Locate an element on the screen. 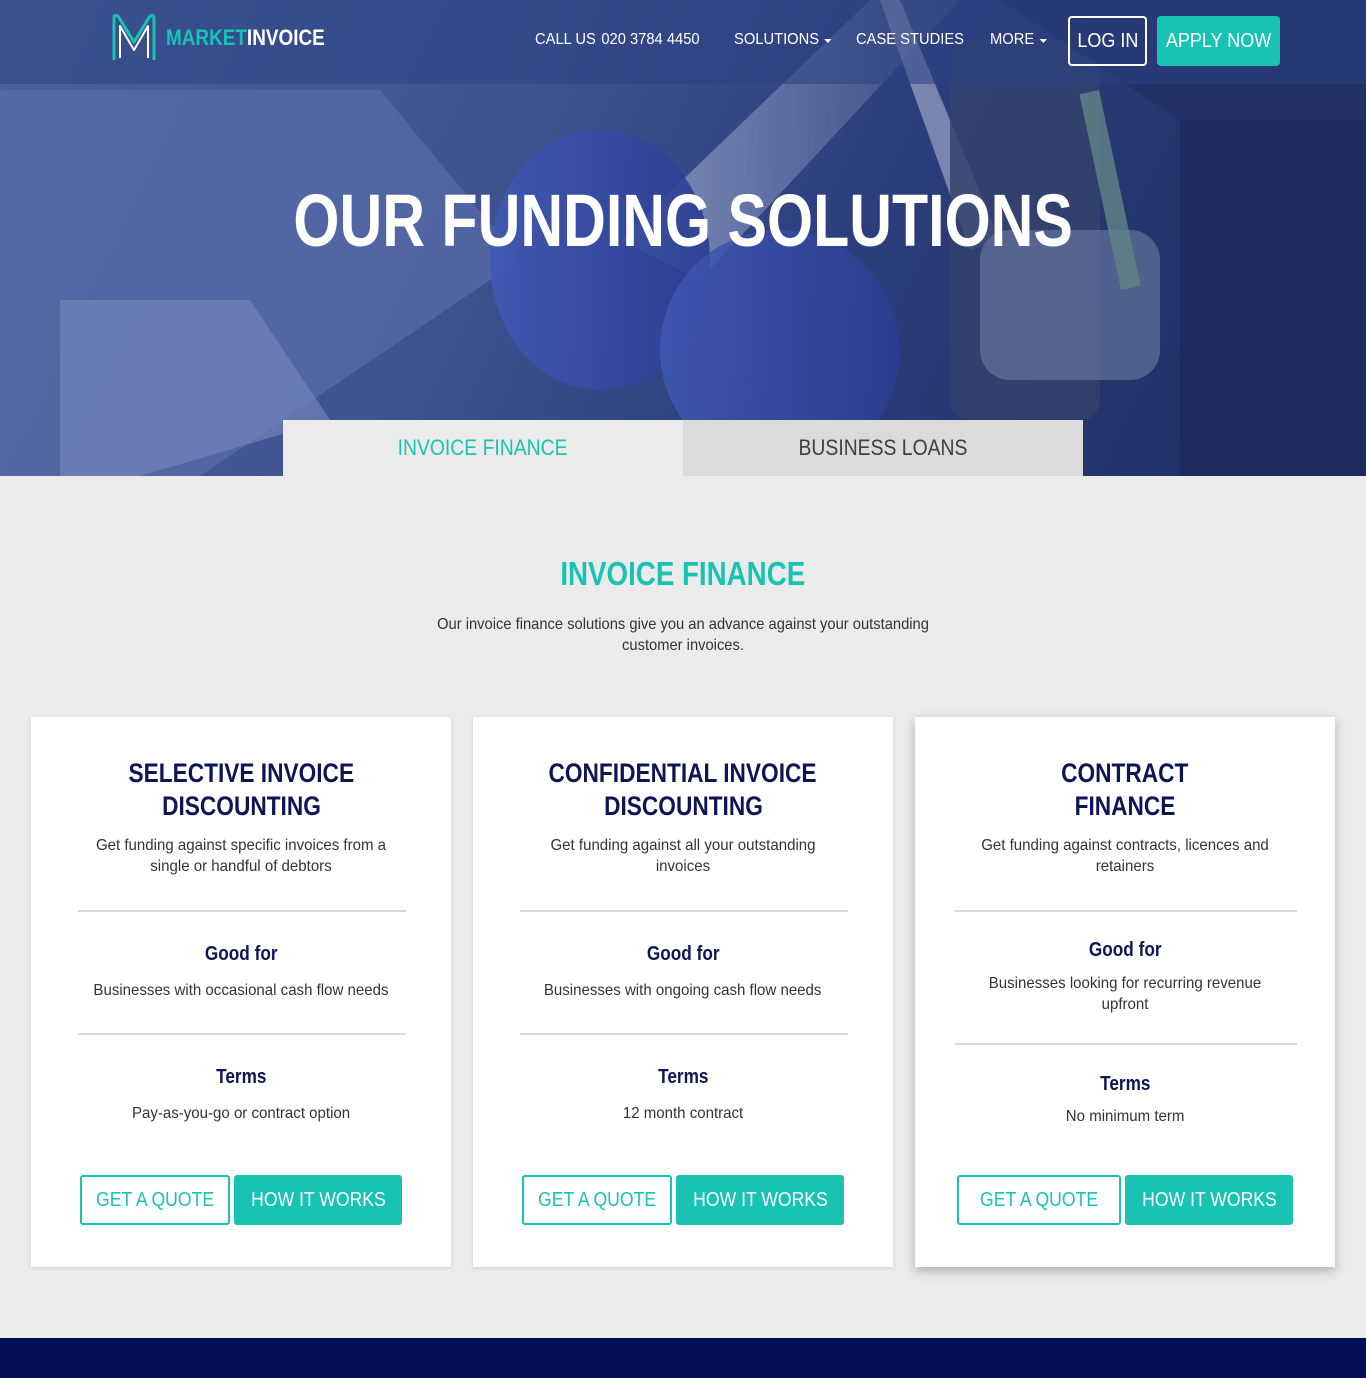  card-title: CONFIDENTIAL INVOICE DISCOUNTING is located at coordinates (683, 790).